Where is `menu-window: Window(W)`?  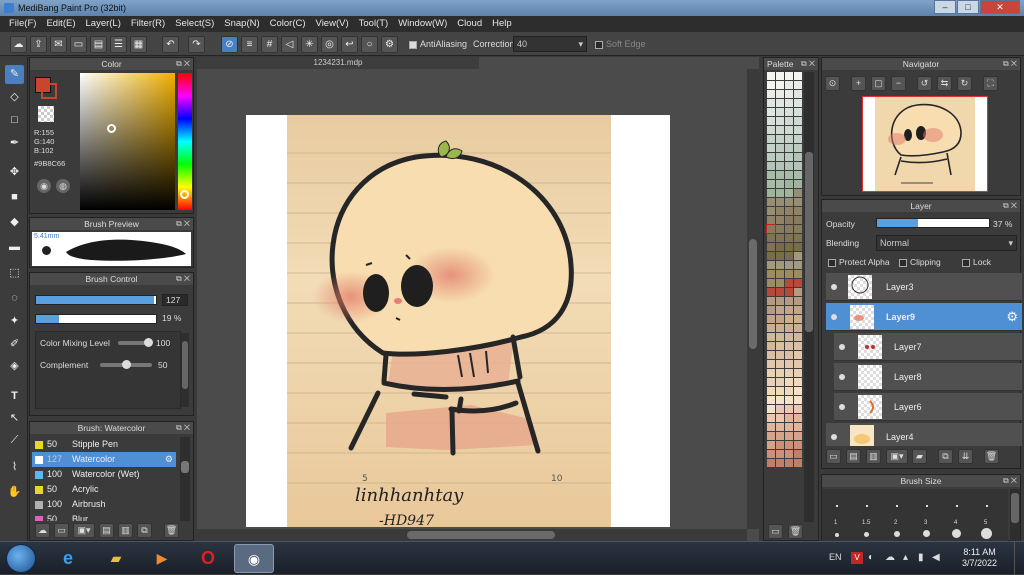
menu-window: Window(W) is located at coordinates (422, 24).